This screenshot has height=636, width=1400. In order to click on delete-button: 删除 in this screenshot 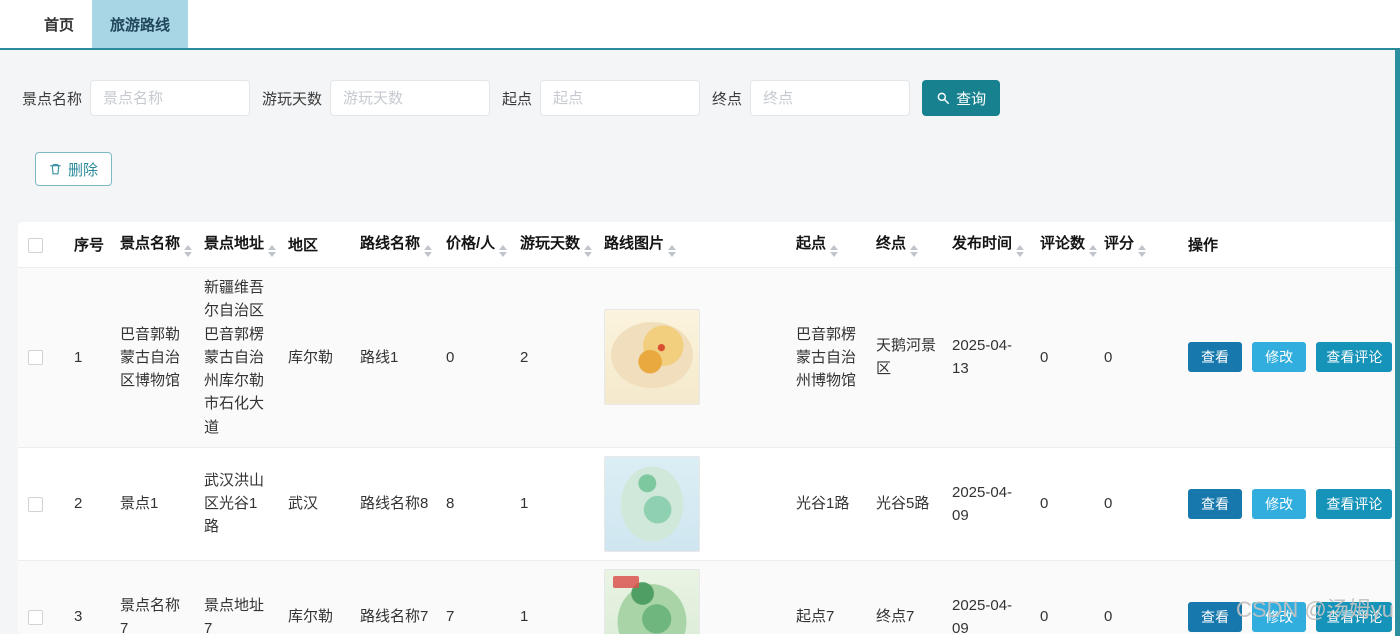, I will do `click(74, 169)`.